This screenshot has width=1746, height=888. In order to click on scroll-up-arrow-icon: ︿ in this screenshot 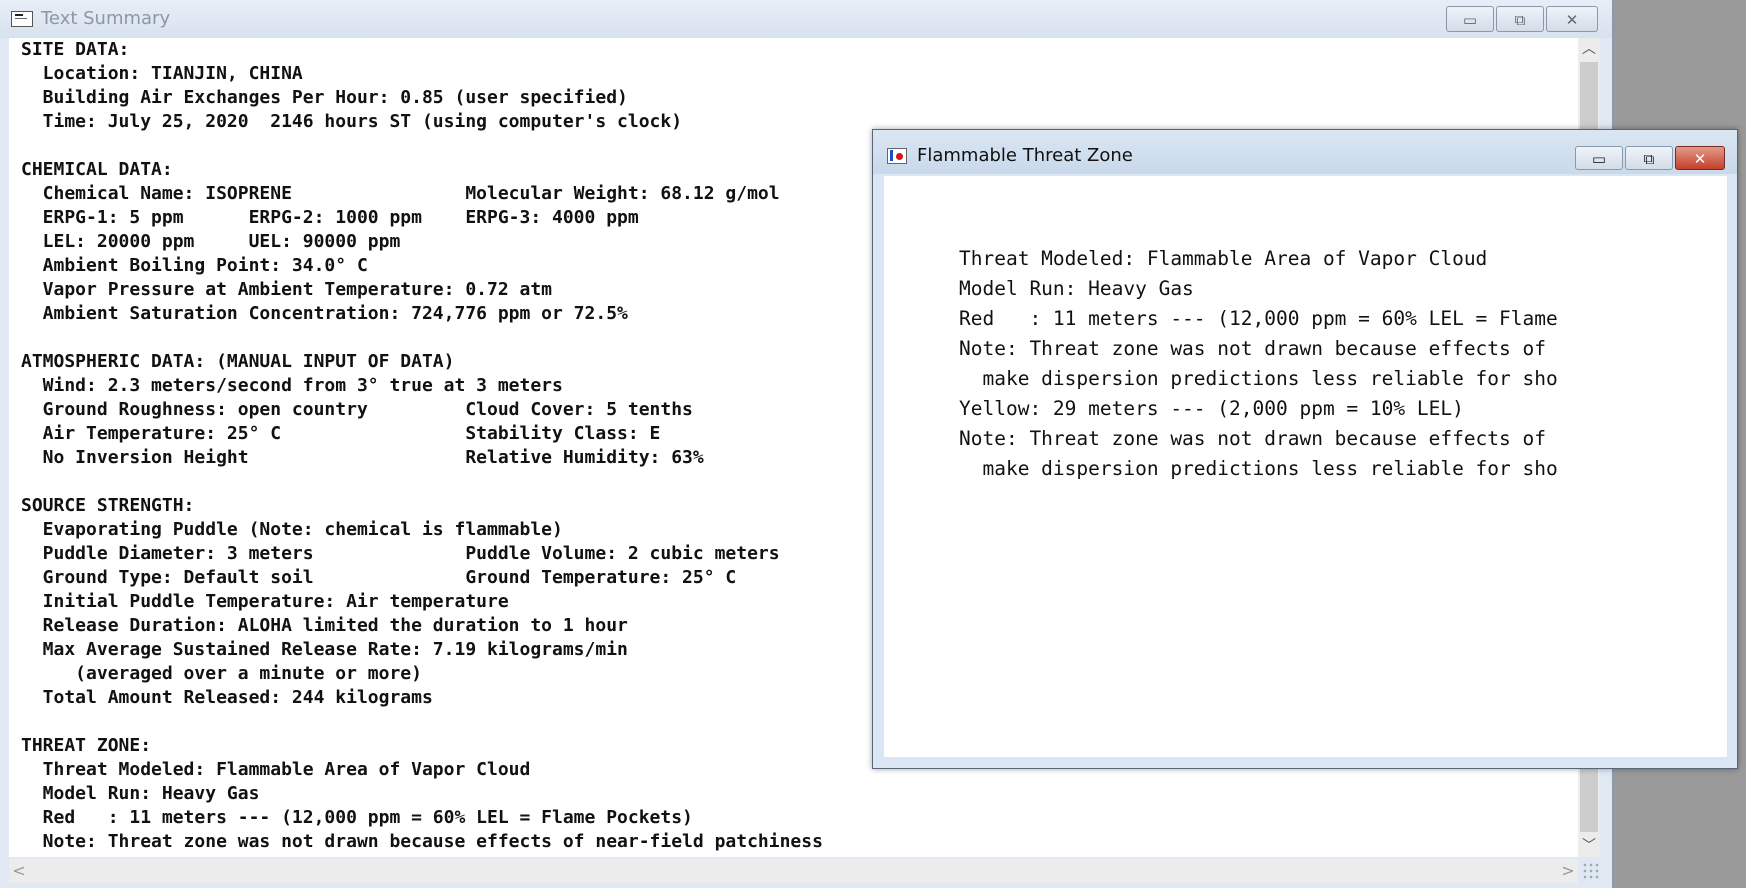, I will do `click(1589, 49)`.